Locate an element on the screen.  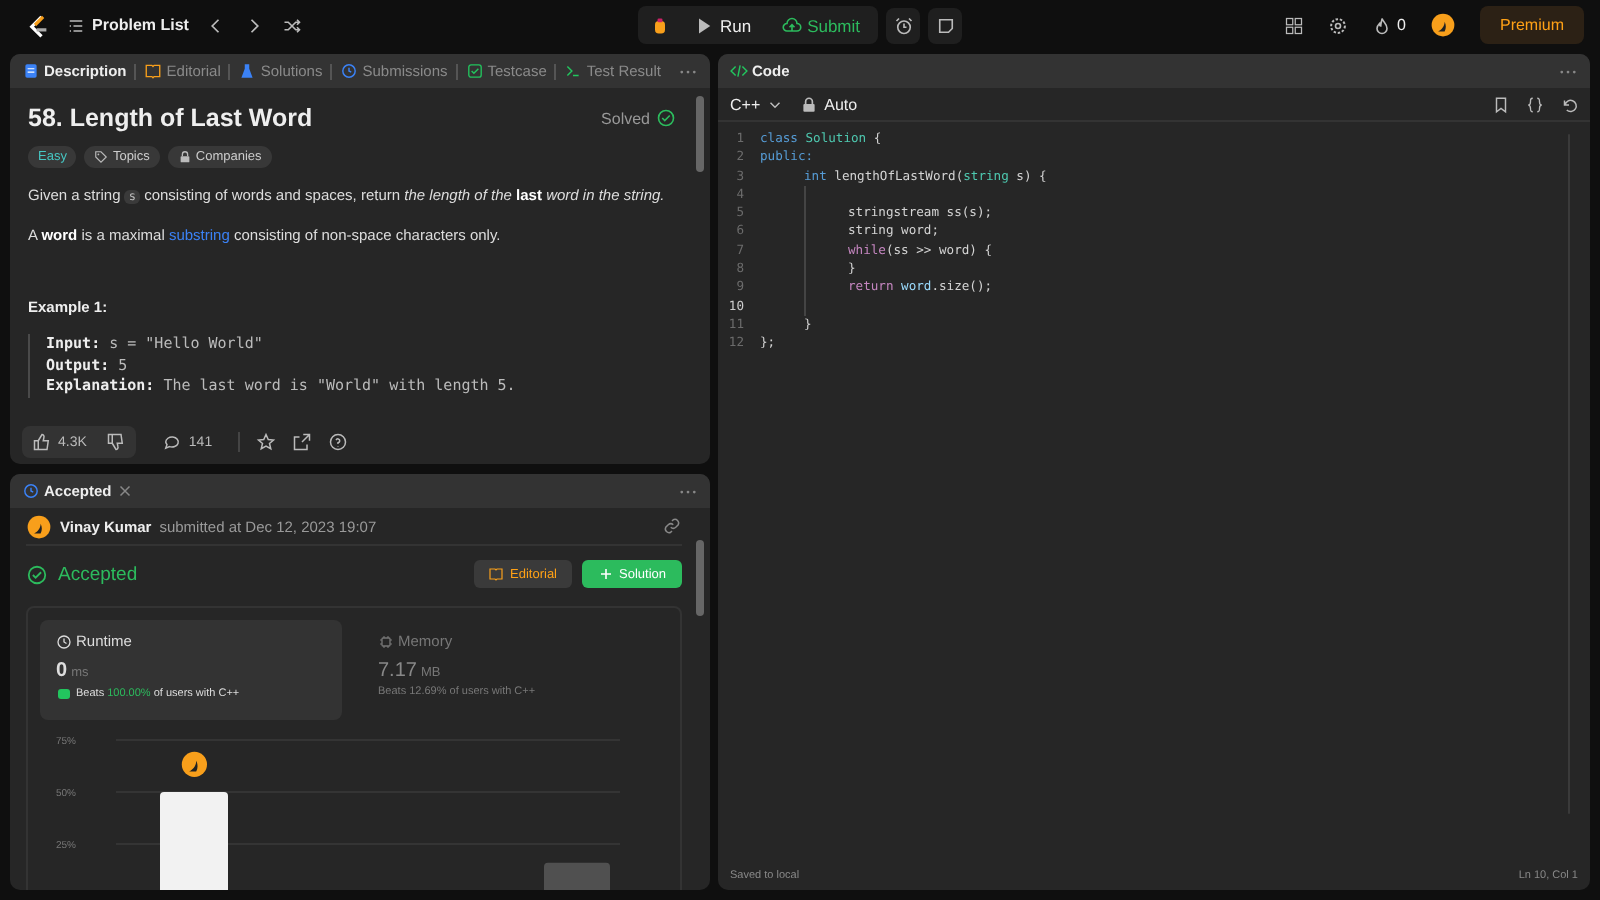
note-icon is located at coordinates (945, 25).